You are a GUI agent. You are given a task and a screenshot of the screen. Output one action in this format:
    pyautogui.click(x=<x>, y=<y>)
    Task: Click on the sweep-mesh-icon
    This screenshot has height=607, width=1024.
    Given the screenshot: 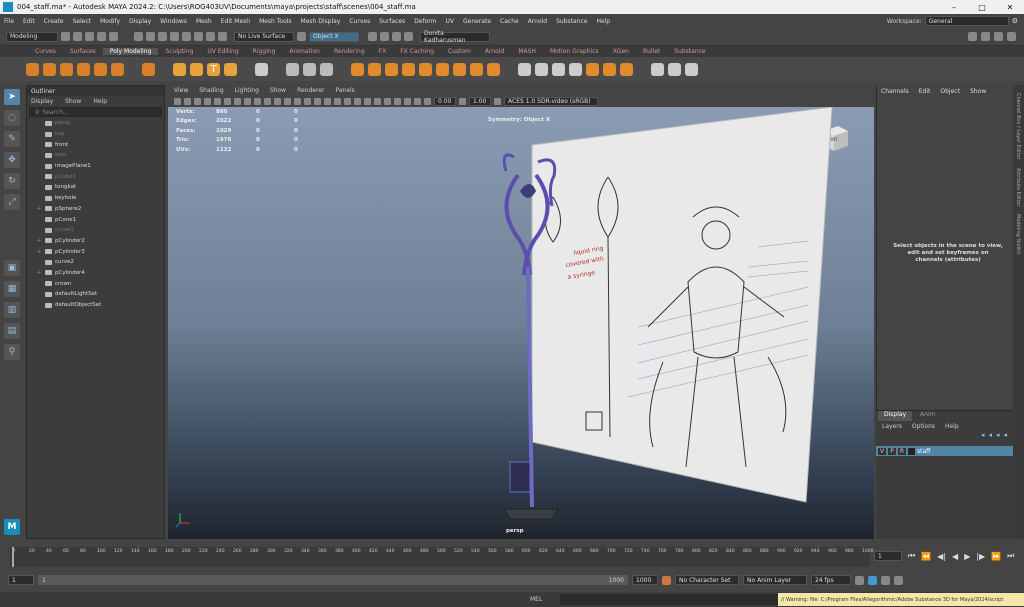 What is the action you would take?
    pyautogui.click(x=196, y=69)
    